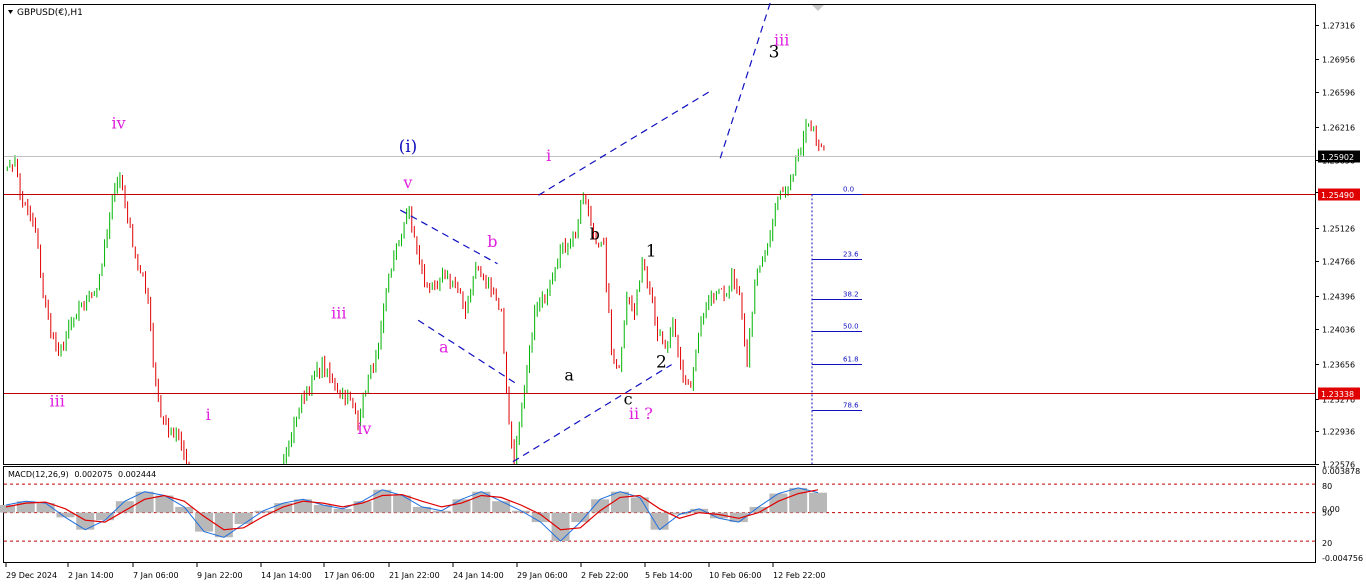 This screenshot has width=1366, height=588. Describe the element at coordinates (1338, 93) in the screenshot. I see `price-tick-label: 1.26596` at that location.